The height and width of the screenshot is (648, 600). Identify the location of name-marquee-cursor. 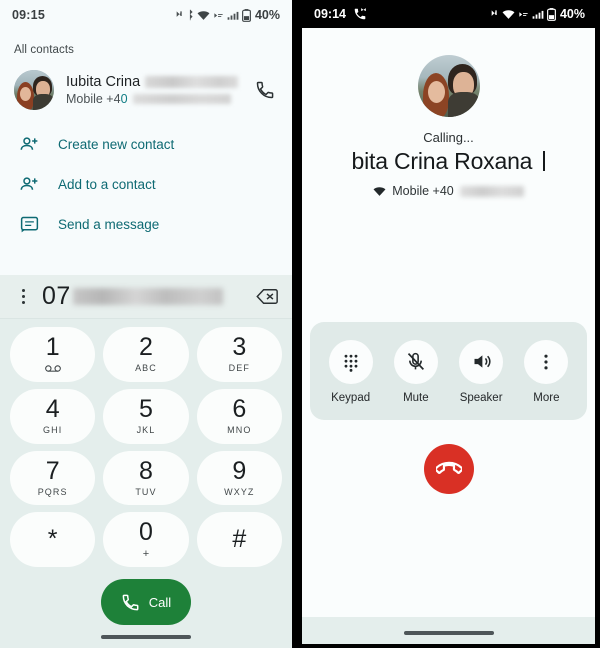
(544, 161).